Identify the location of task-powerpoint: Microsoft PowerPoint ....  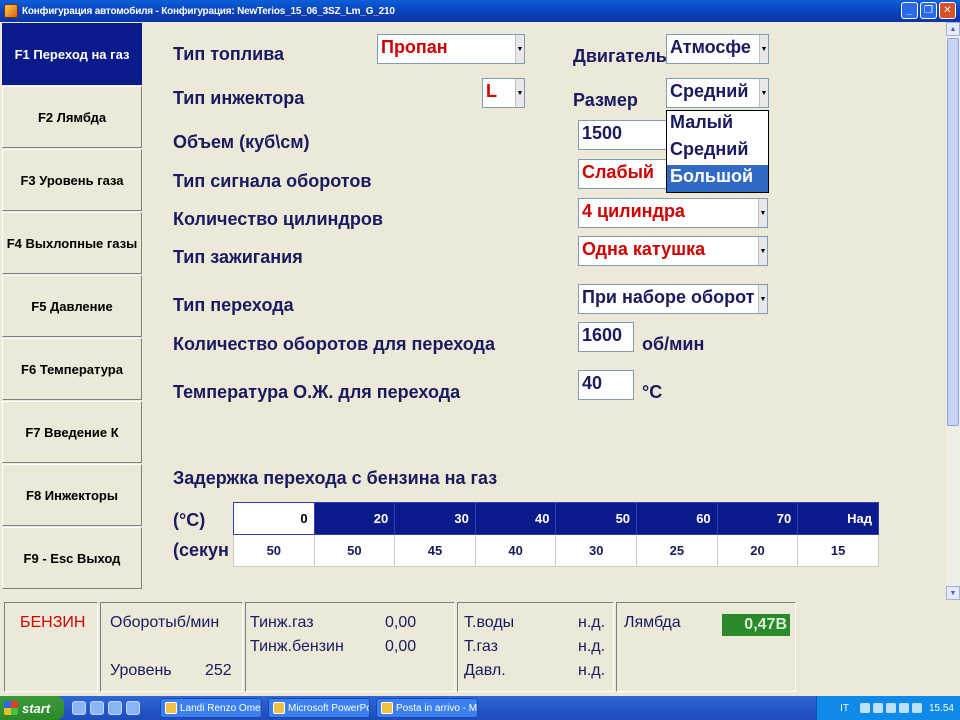
(319, 708).